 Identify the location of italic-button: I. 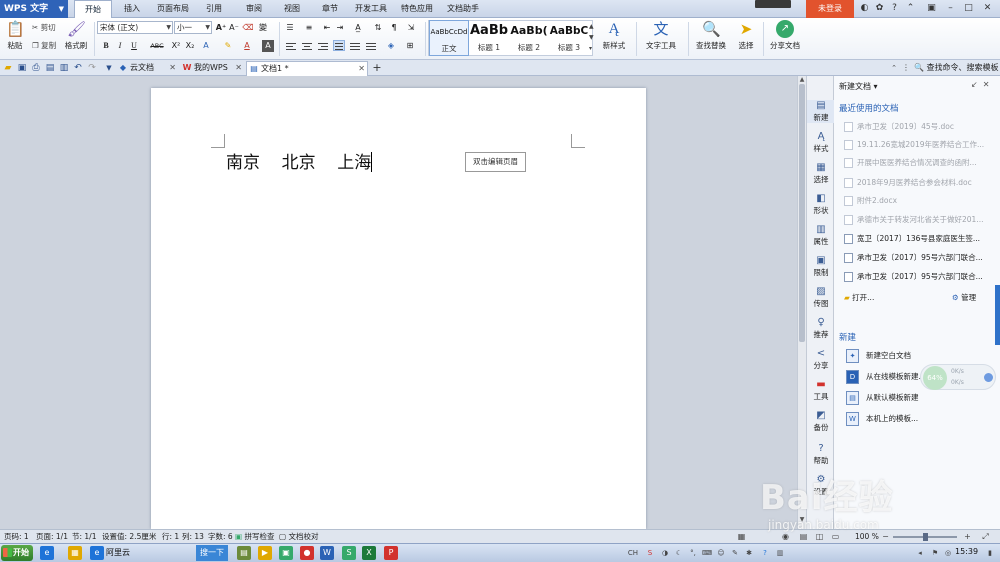
(120, 46).